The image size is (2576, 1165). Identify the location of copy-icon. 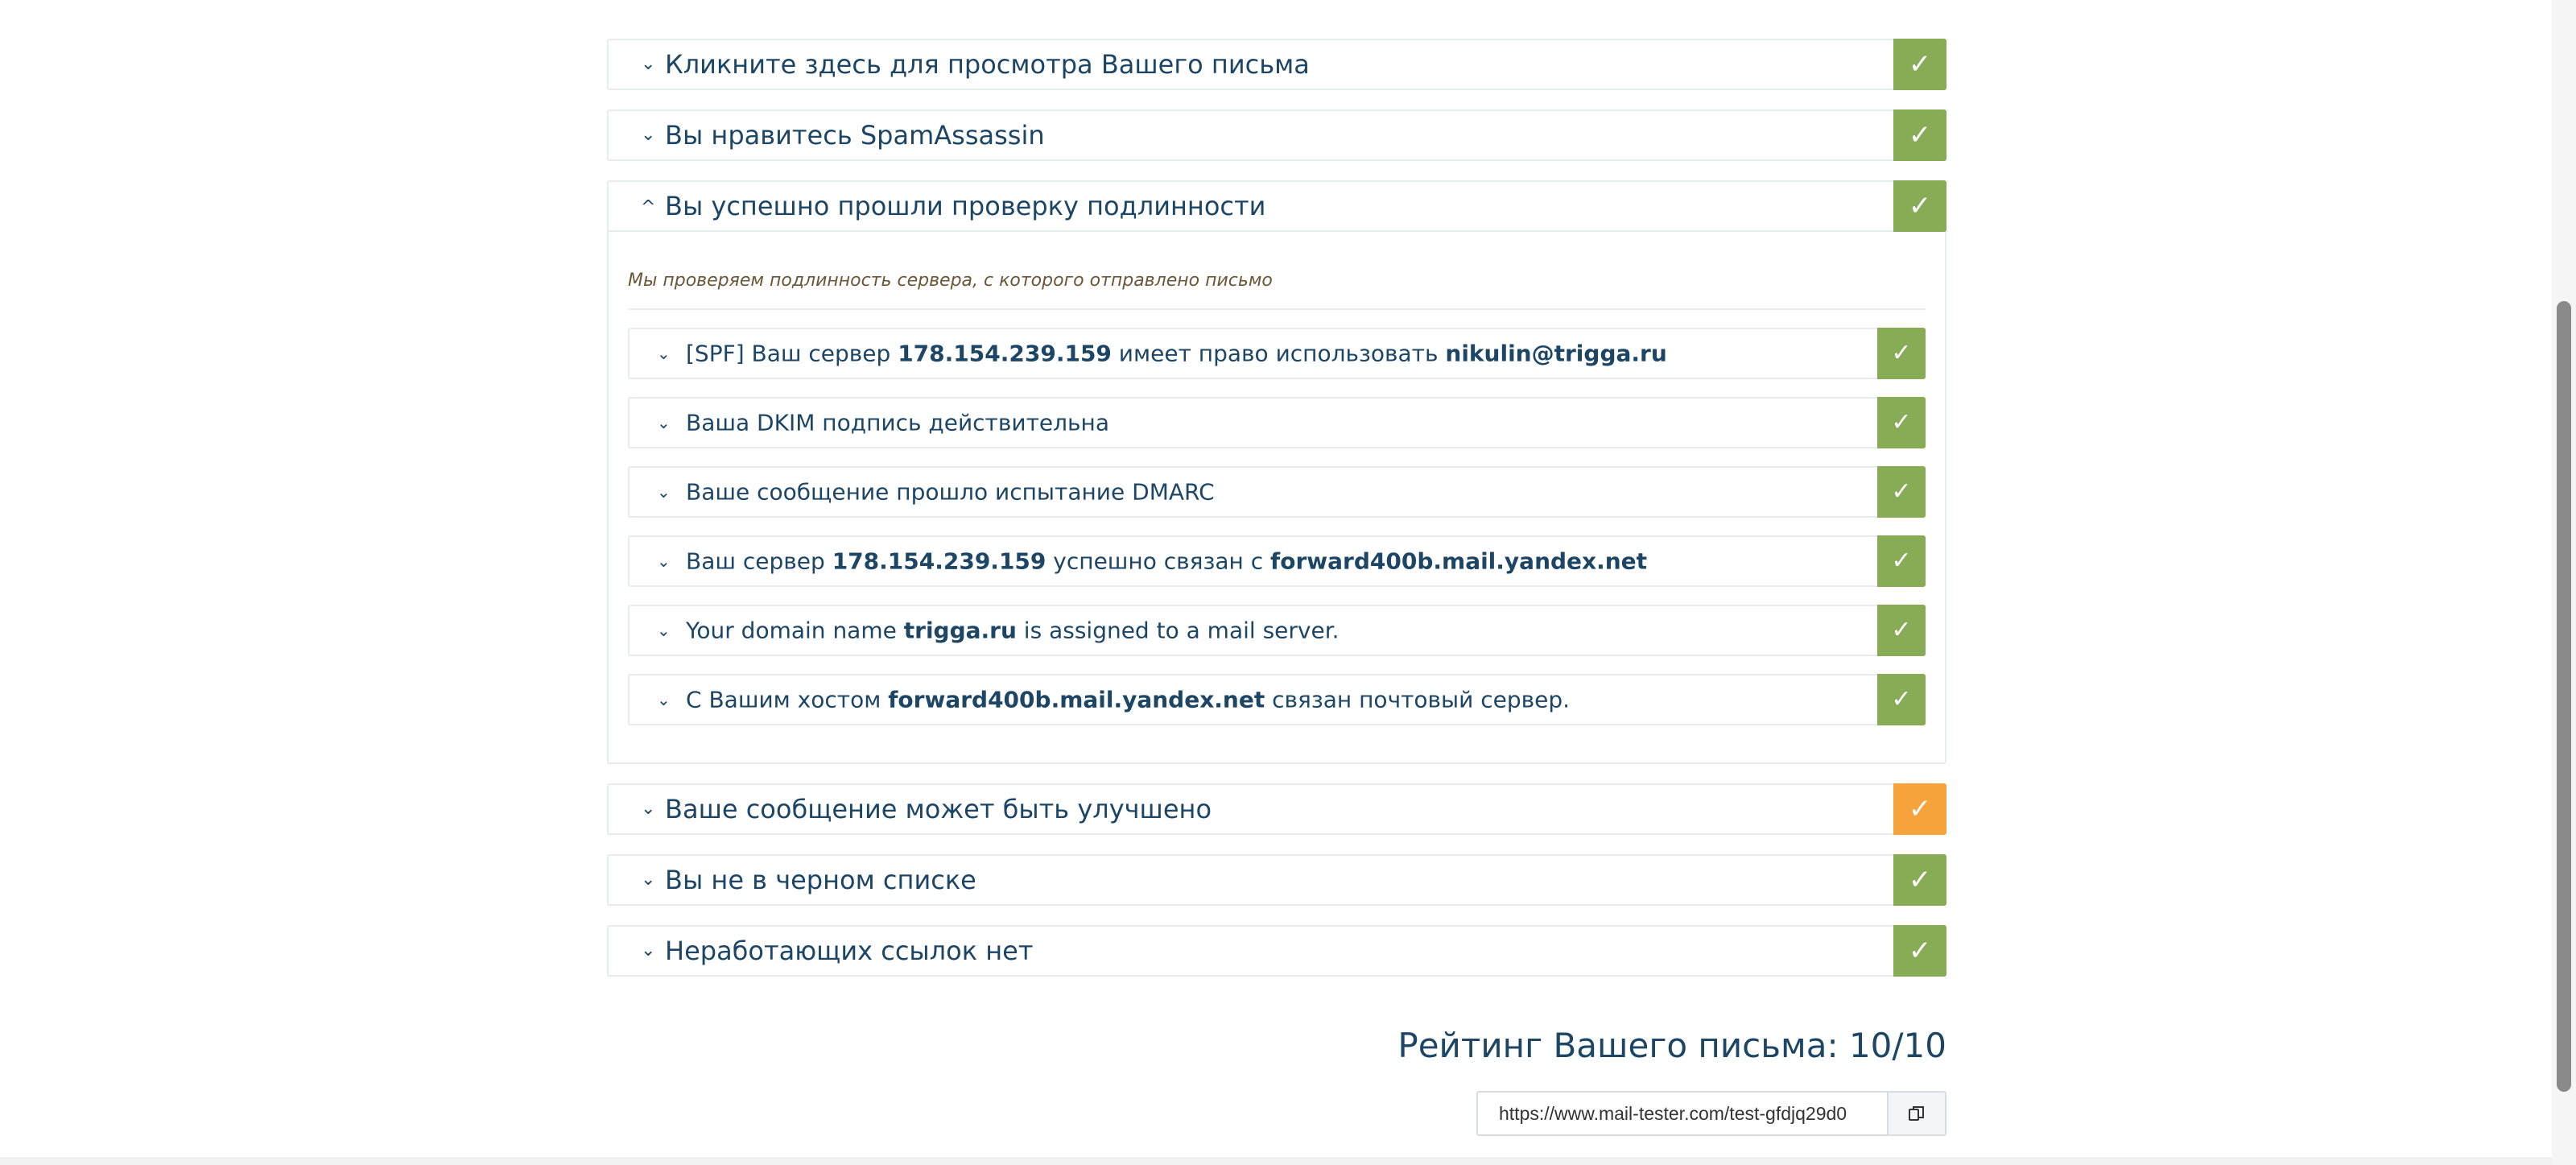
(1916, 1114).